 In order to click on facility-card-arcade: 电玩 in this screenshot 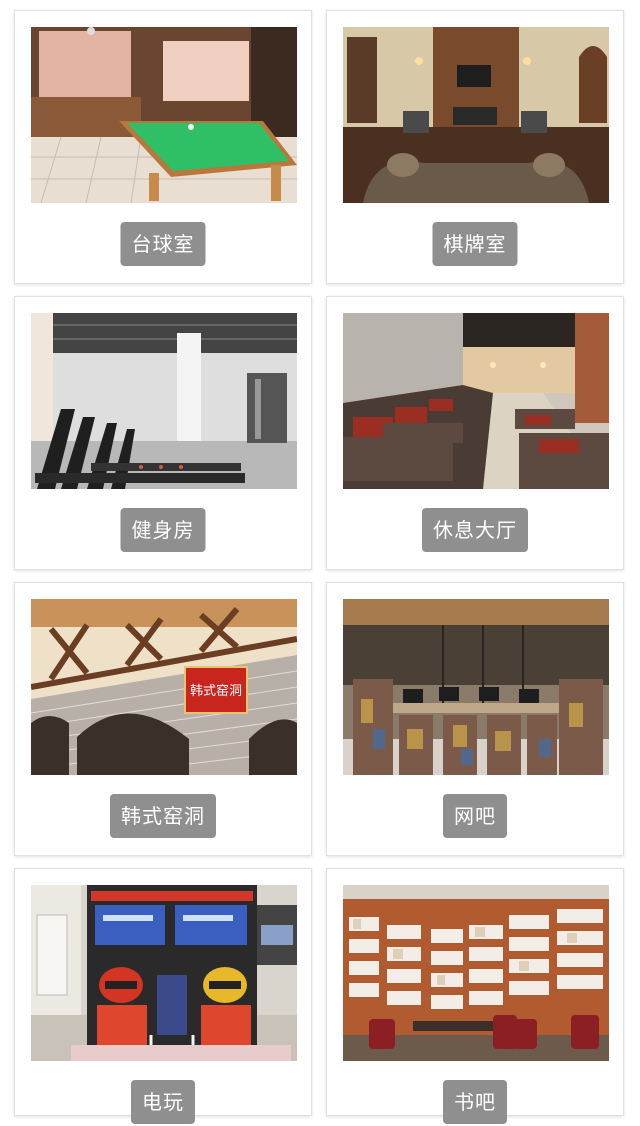, I will do `click(163, 996)`.